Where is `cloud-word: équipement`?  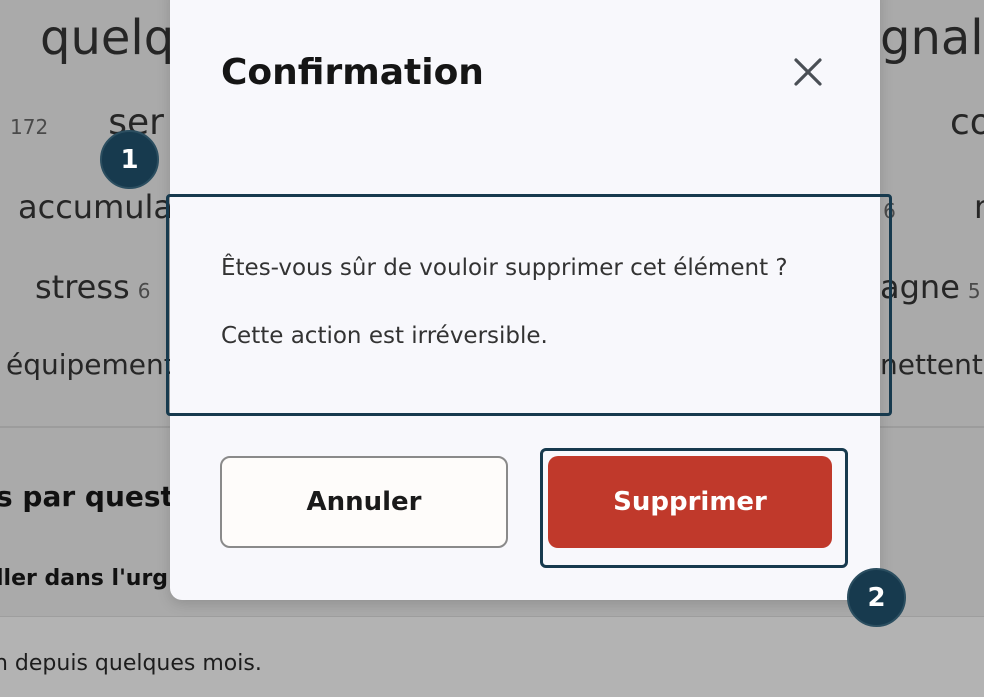 cloud-word: équipement is located at coordinates (90, 364).